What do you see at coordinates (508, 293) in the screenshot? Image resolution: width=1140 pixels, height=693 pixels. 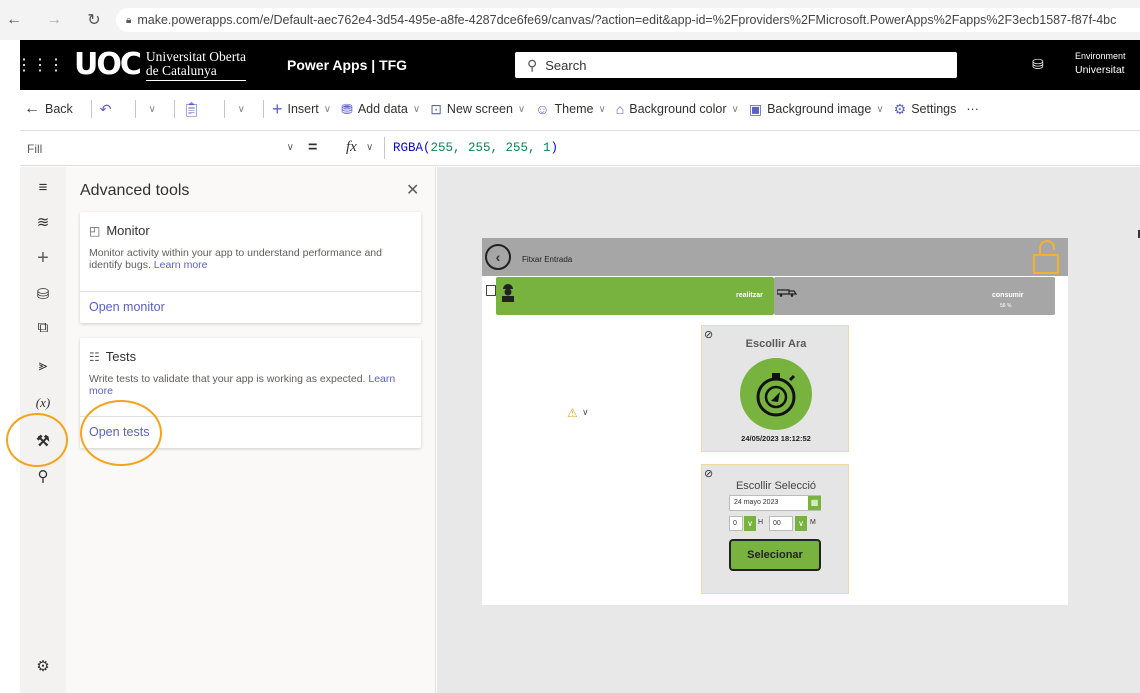 I see `worker-icon` at bounding box center [508, 293].